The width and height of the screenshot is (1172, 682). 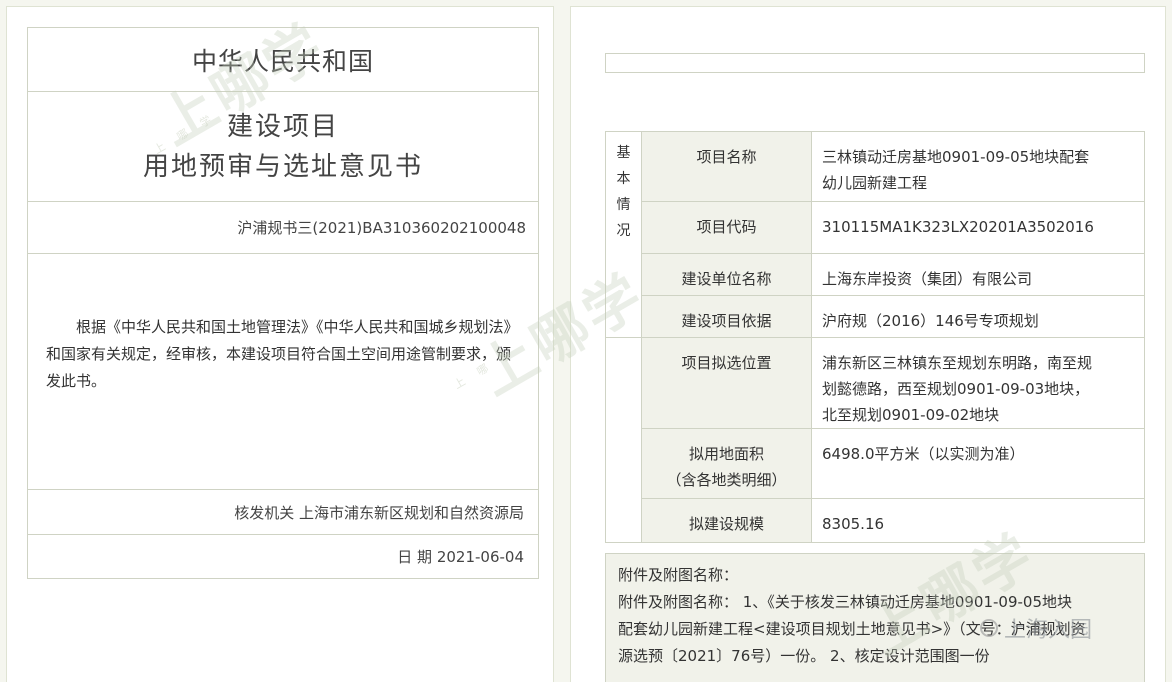 What do you see at coordinates (283, 512) in the screenshot?
I see `certificate-issuer: 核发机关 上海市浦东新区规划和自然资源局` at bounding box center [283, 512].